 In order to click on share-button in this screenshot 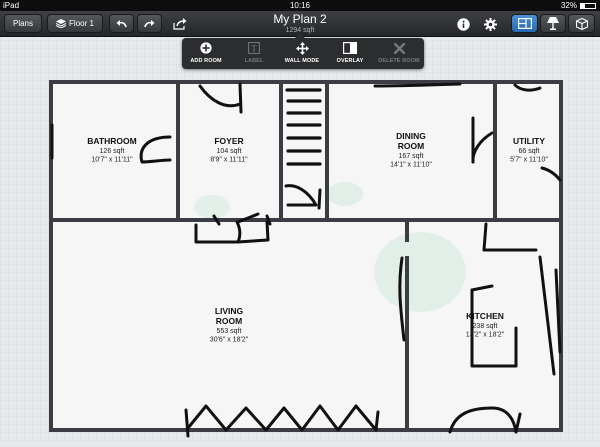, I will do `click(180, 24)`.